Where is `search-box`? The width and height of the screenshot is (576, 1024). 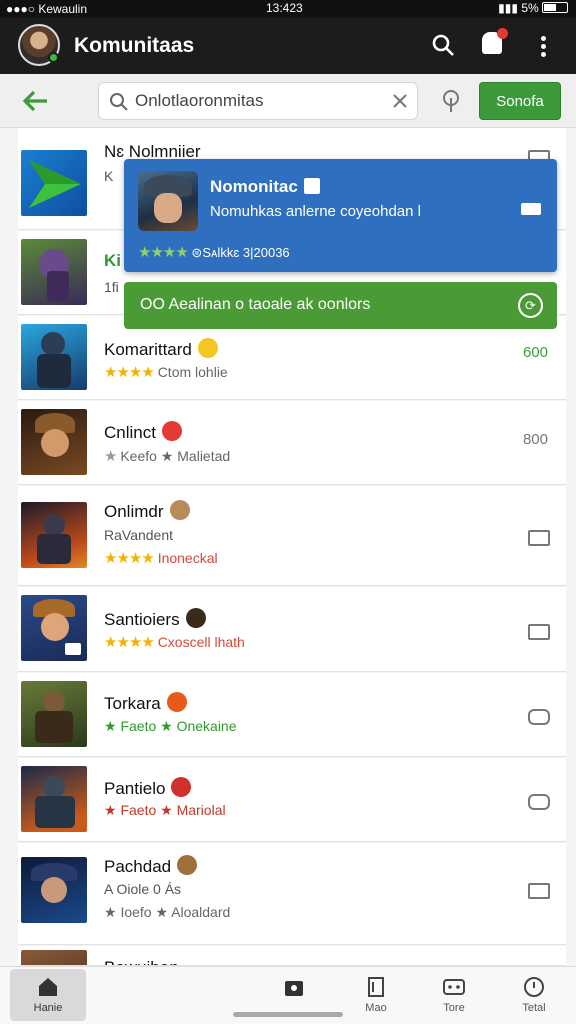 search-box is located at coordinates (258, 101).